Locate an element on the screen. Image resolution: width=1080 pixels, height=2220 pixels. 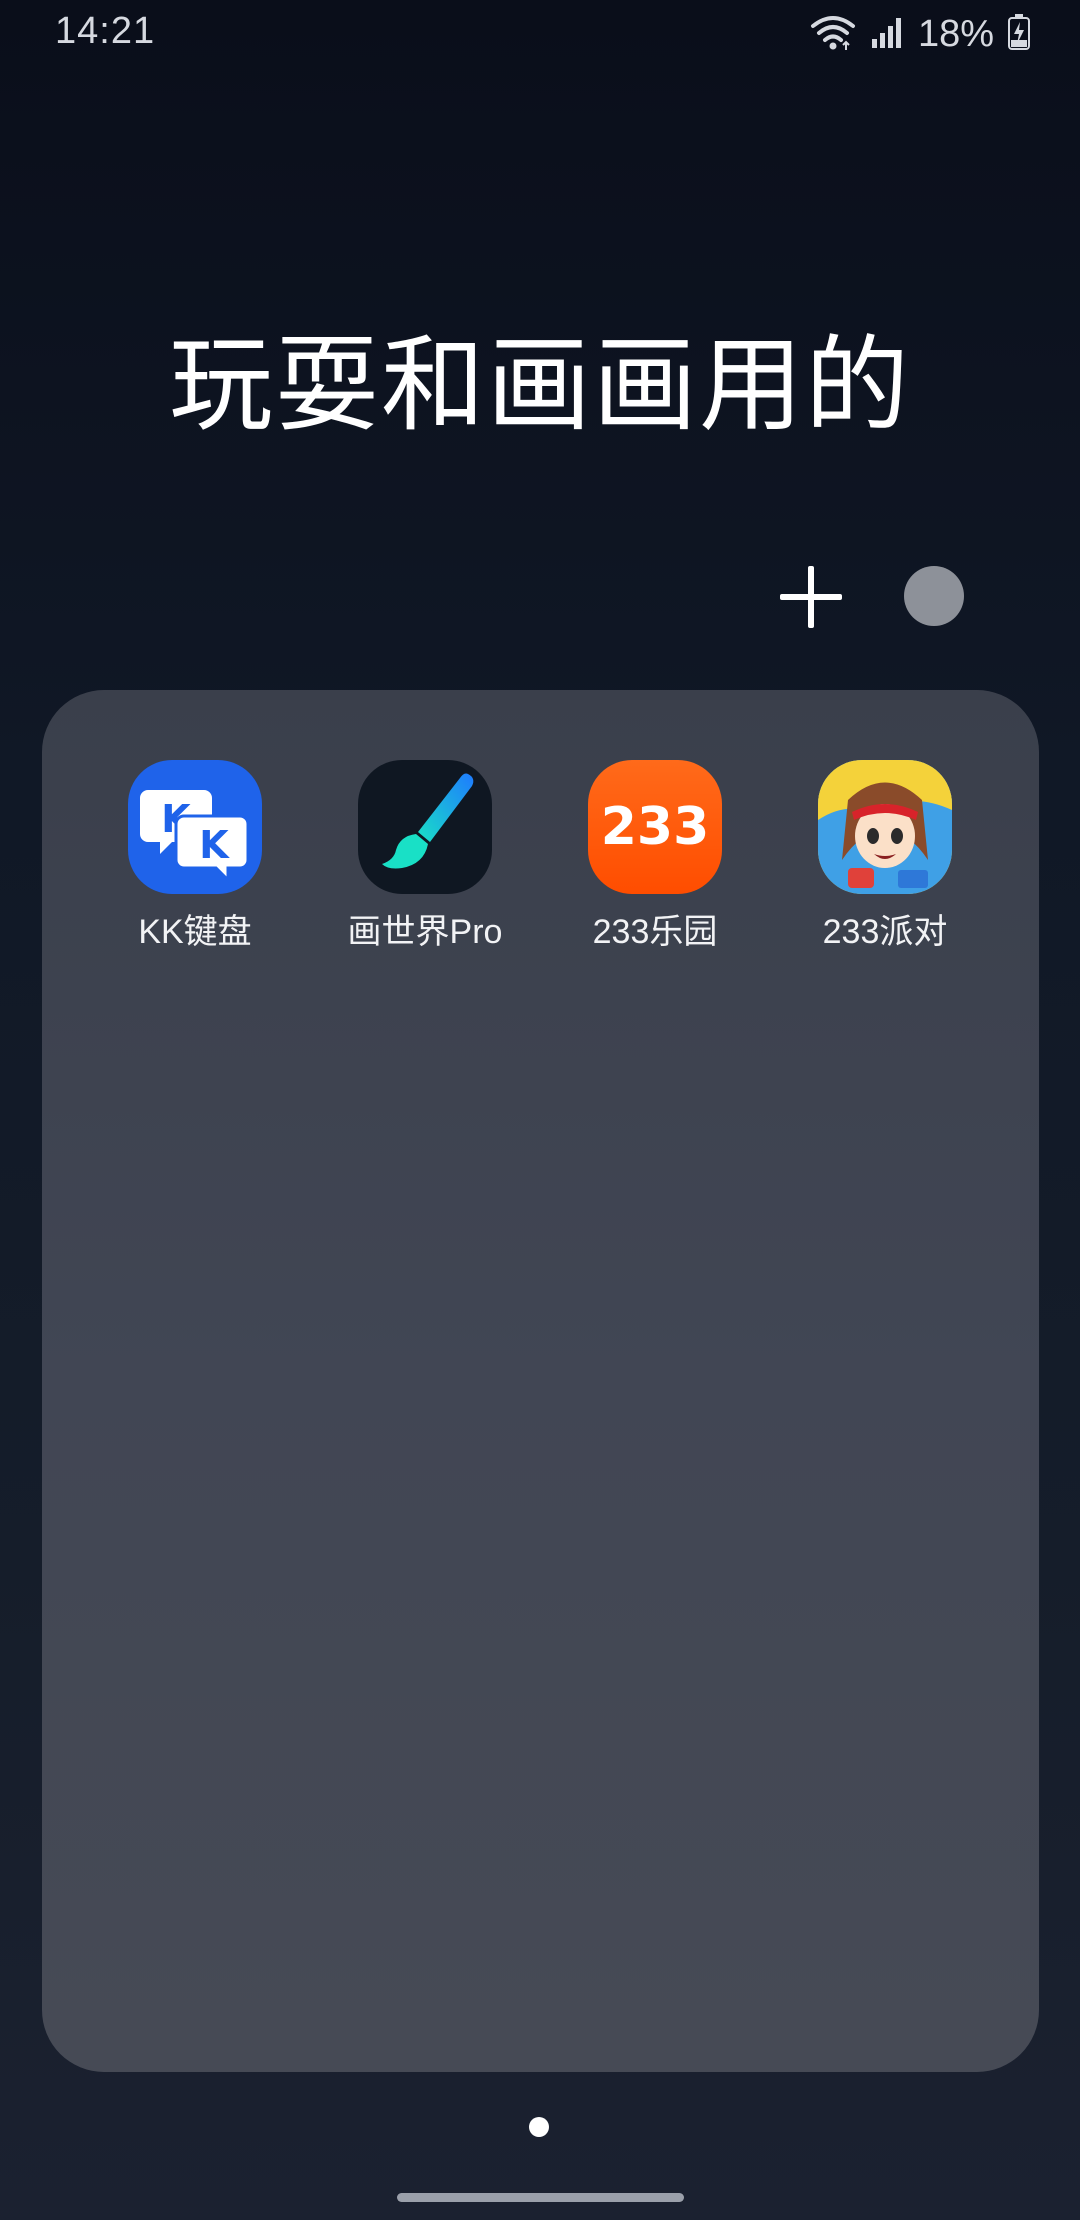
status-icons: 18% is located at coordinates (920, 34).